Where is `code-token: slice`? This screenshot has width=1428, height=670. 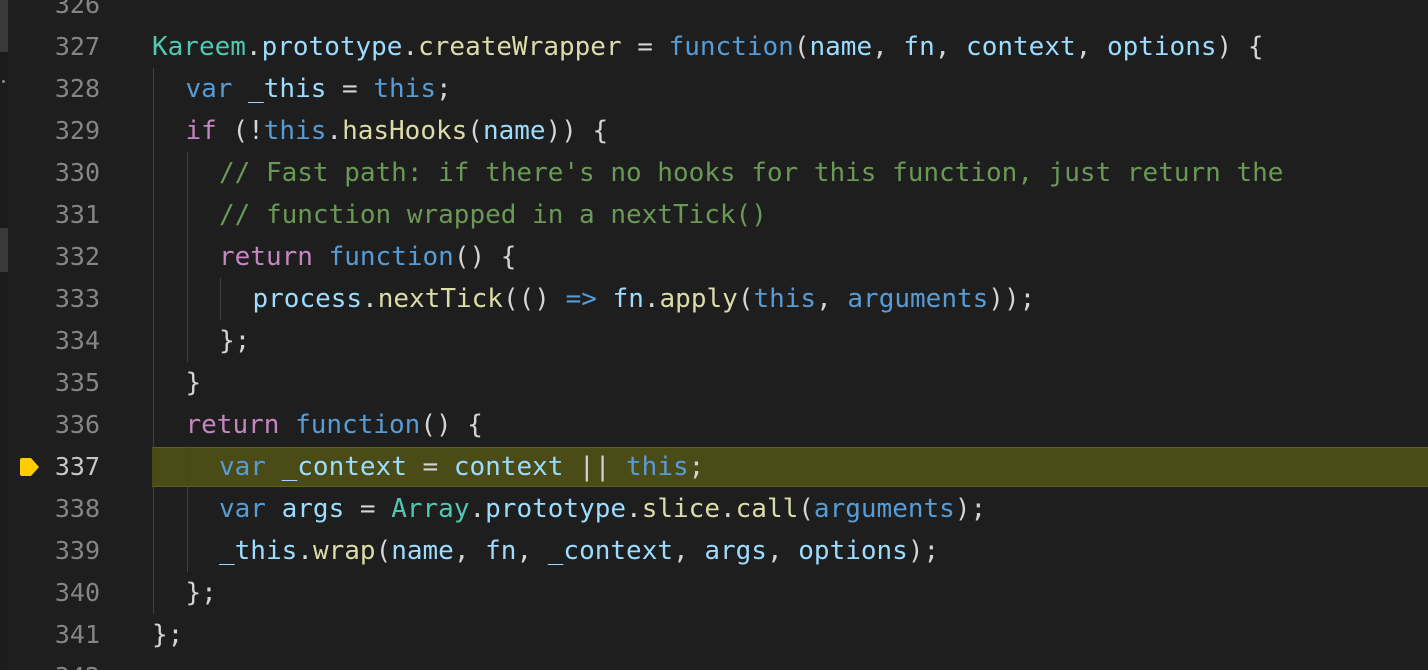
code-token: slice is located at coordinates (680, 509).